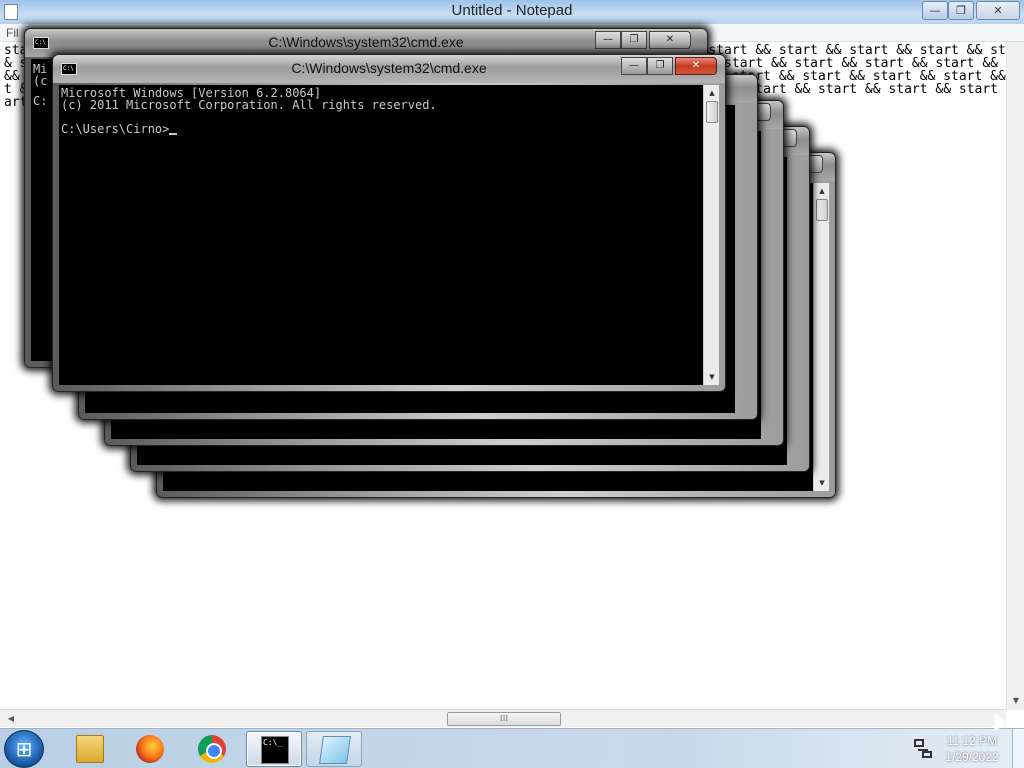 The width and height of the screenshot is (1024, 768). I want to click on command-prompt-icon: C:\_, so click(275, 750).